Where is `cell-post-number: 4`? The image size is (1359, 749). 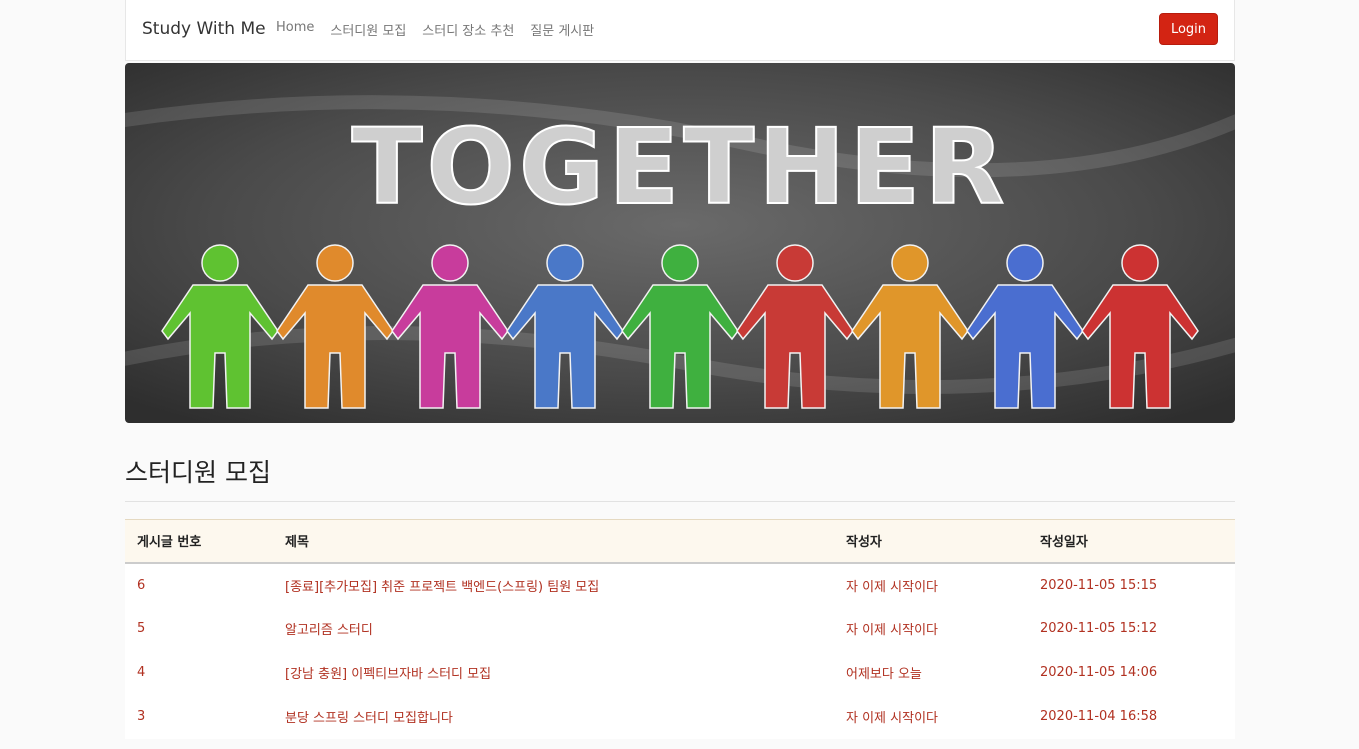
cell-post-number: 4 is located at coordinates (199, 672).